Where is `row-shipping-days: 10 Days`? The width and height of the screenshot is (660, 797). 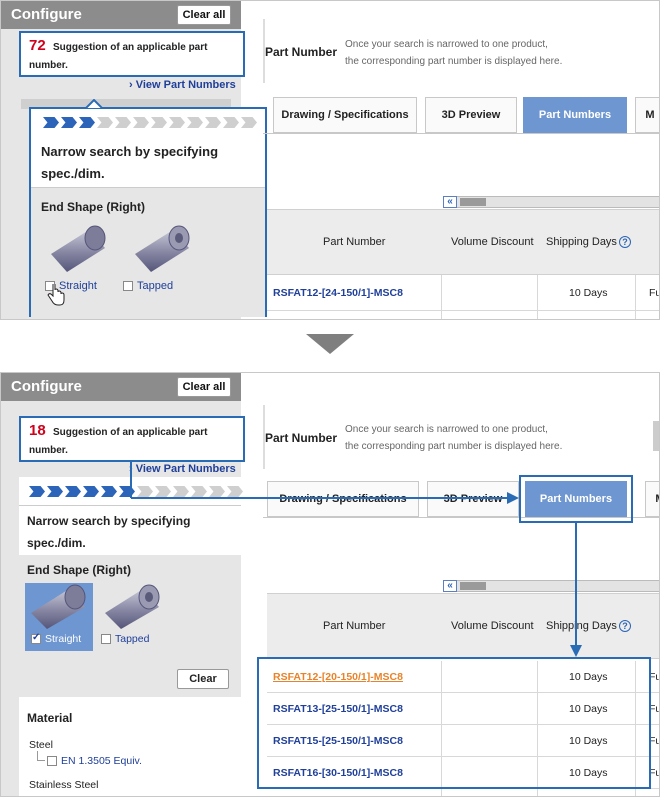
row-shipping-days: 10 Days is located at coordinates (588, 293).